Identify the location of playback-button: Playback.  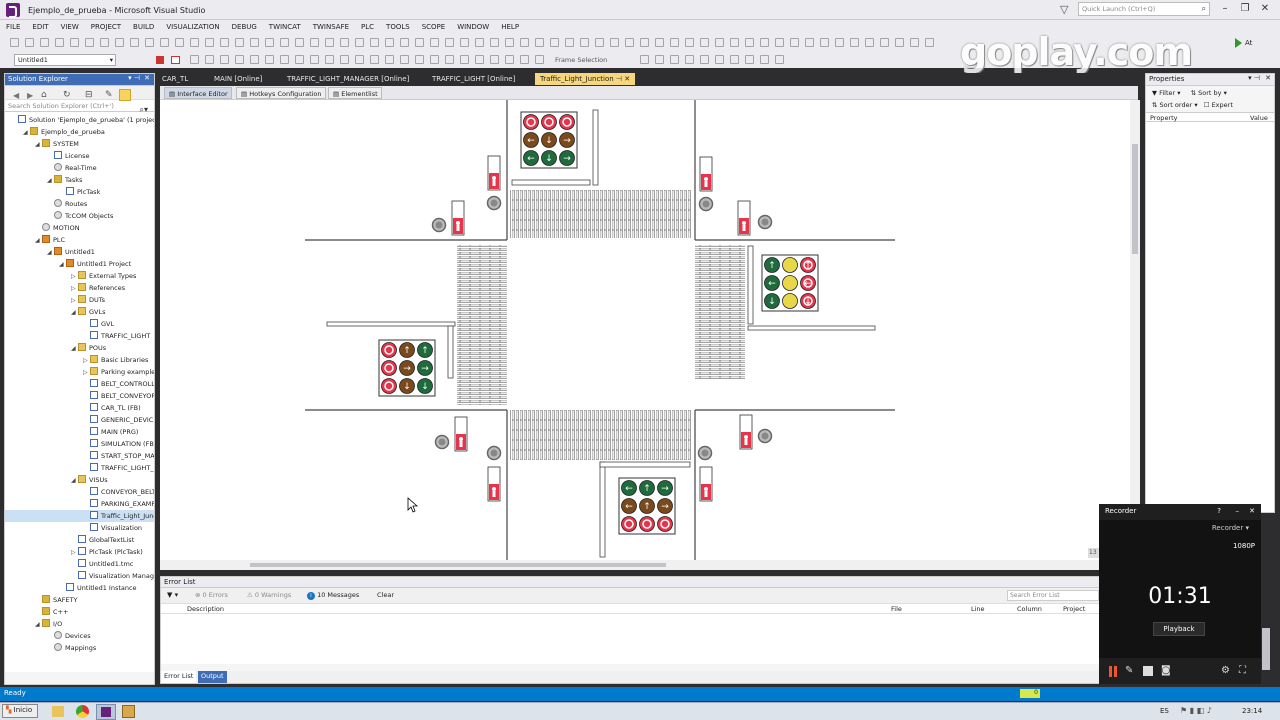
(1179, 629).